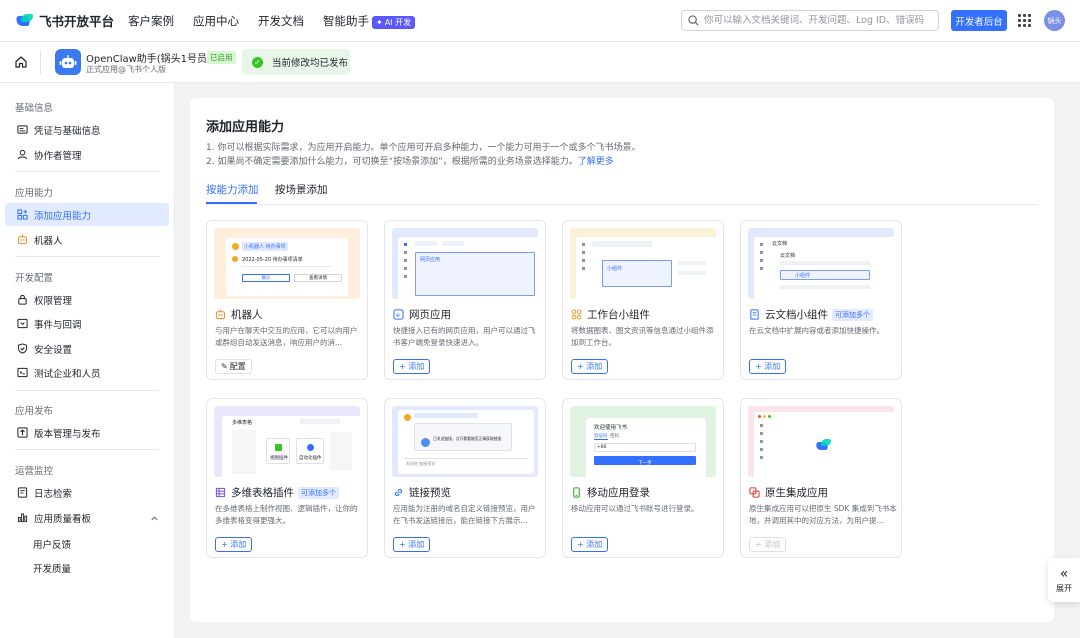 The width and height of the screenshot is (1080, 638). I want to click on sidebar-item-test-tenants: 测试企业和人员, so click(87, 372).